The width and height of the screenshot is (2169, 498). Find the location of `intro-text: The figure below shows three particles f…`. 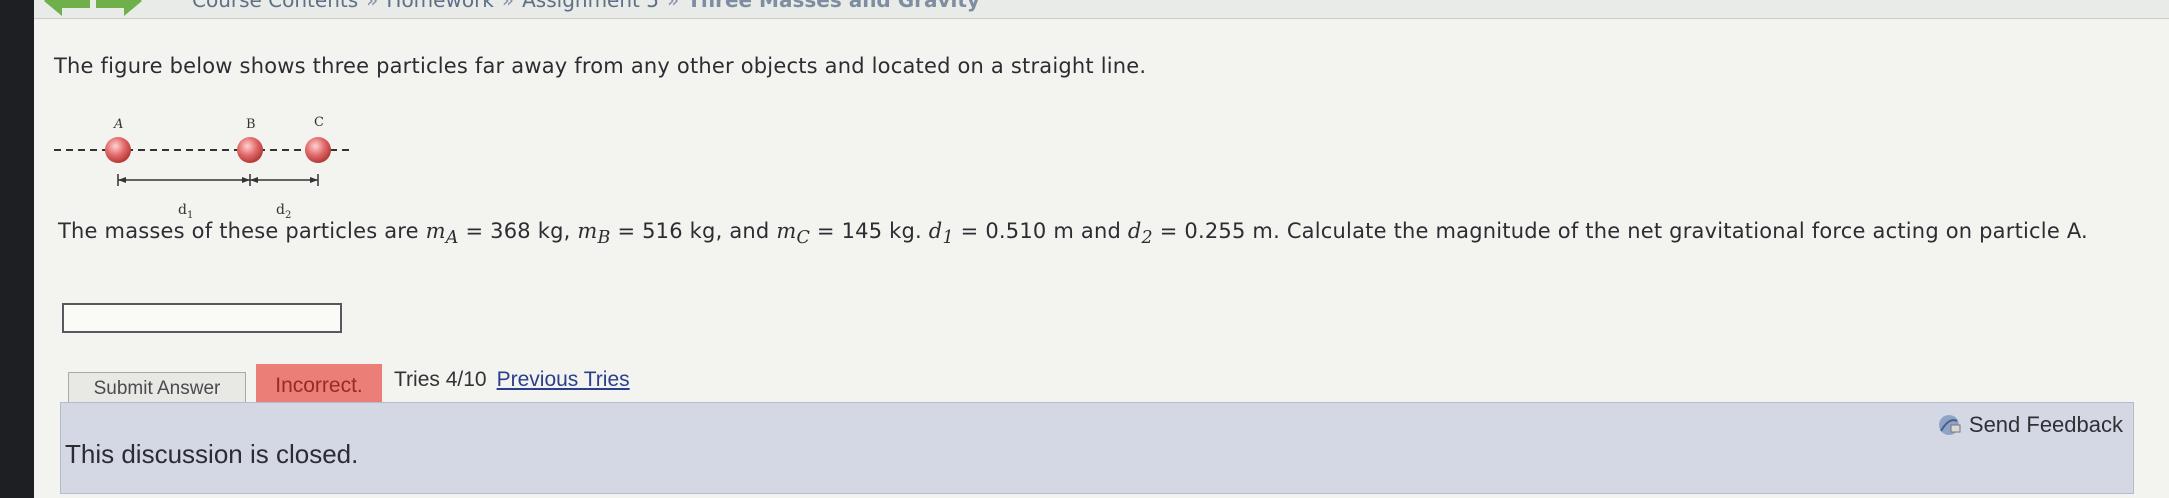

intro-text: The figure below shows three particles f… is located at coordinates (600, 66).